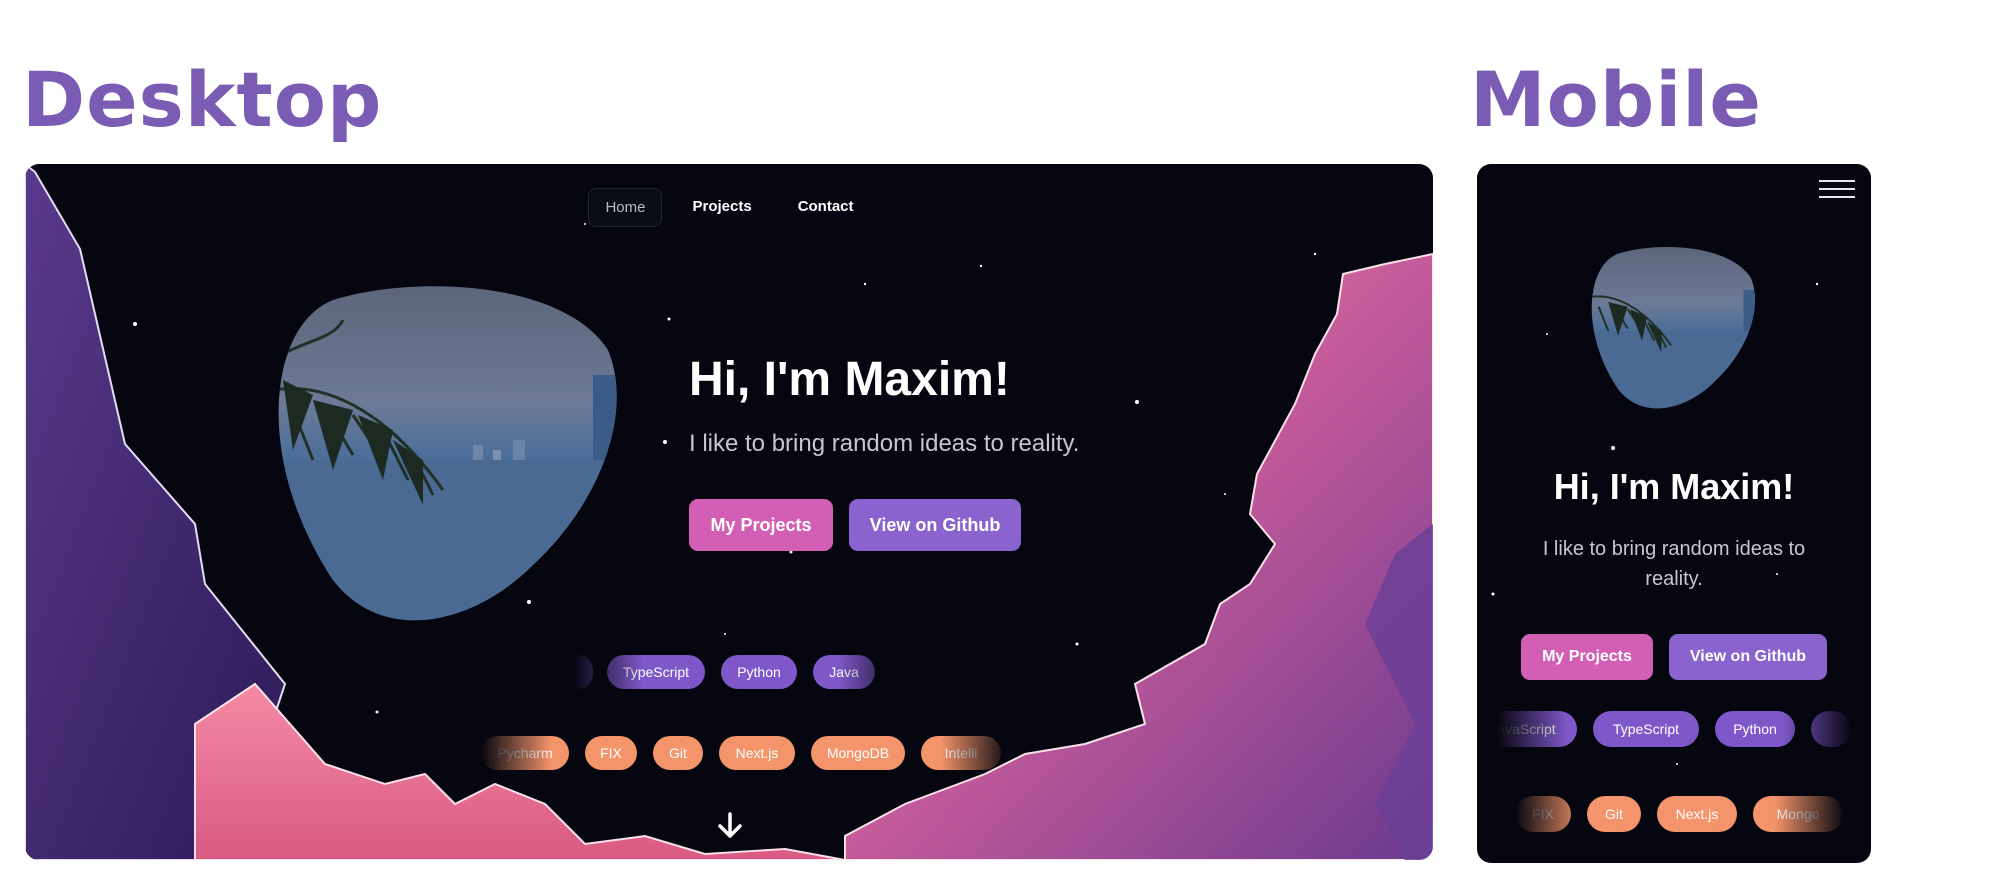  Describe the element at coordinates (1798, 814) in the screenshot. I see `skill-pill: Mongo` at that location.